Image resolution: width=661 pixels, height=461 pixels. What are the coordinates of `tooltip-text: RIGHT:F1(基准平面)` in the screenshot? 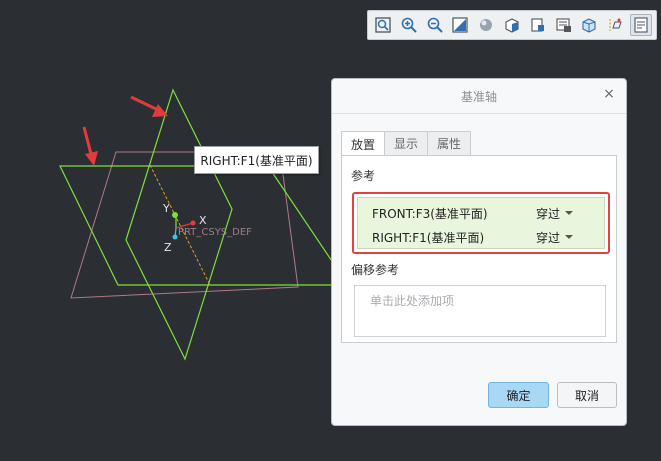 It's located at (256, 160).